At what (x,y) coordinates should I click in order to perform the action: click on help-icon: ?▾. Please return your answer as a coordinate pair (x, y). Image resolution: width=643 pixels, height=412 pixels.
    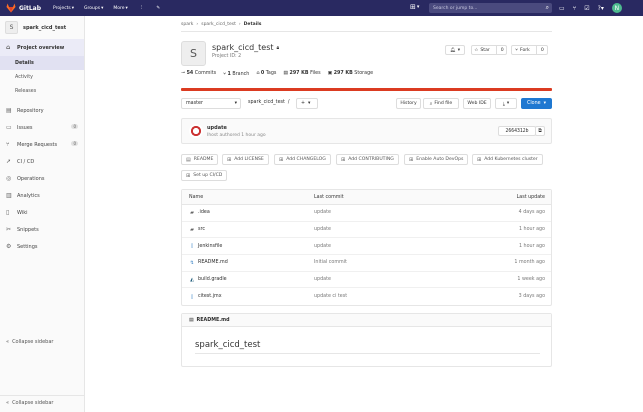
    Looking at the image, I should click on (601, 8).